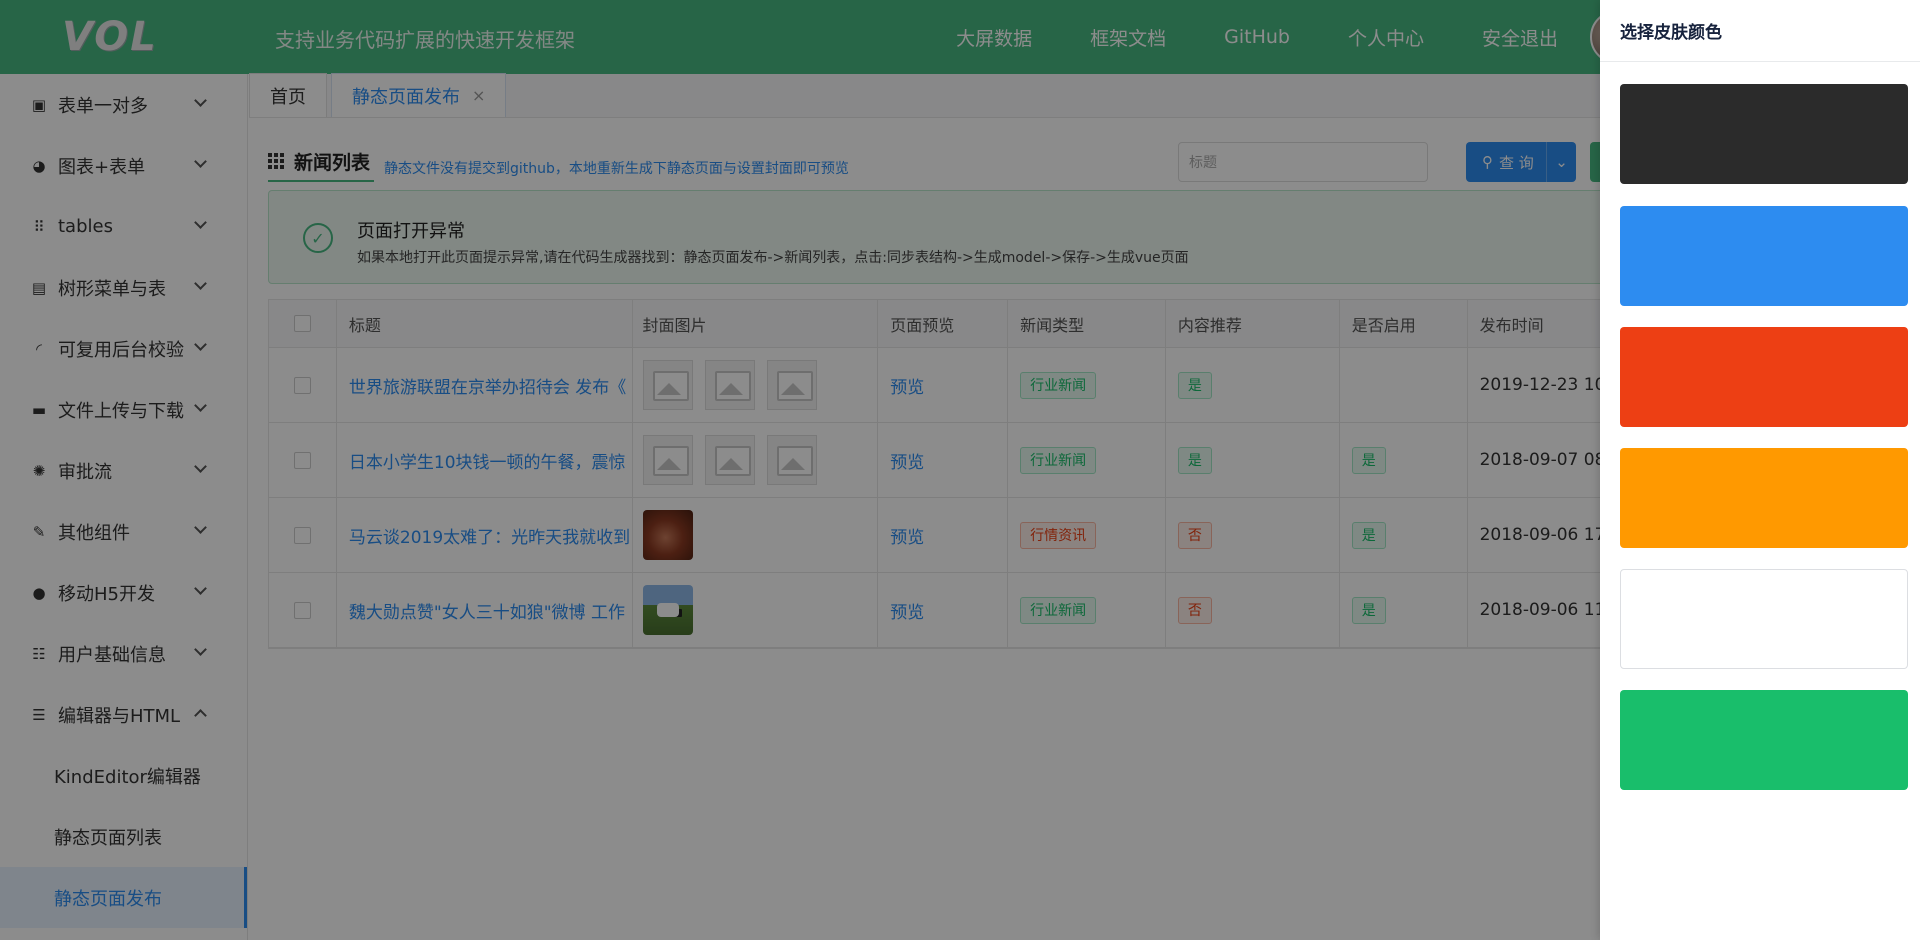  Describe the element at coordinates (1764, 740) in the screenshot. I see `skin-swatch-green` at that location.